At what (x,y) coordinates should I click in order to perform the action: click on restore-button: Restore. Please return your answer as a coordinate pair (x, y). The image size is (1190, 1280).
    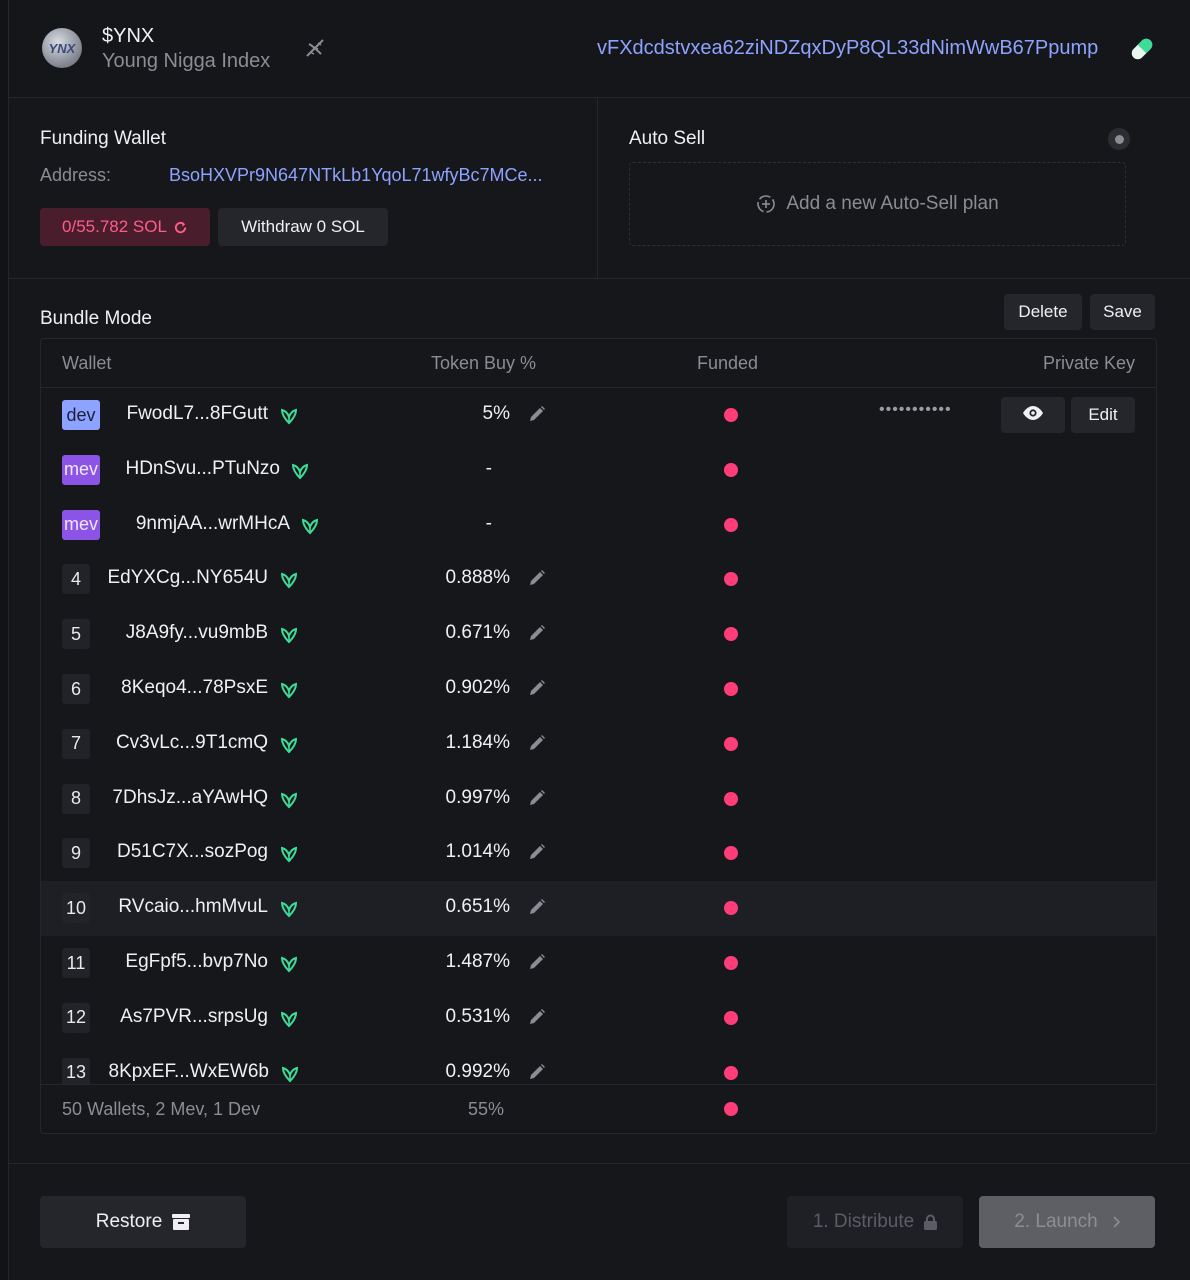
    Looking at the image, I should click on (143, 1222).